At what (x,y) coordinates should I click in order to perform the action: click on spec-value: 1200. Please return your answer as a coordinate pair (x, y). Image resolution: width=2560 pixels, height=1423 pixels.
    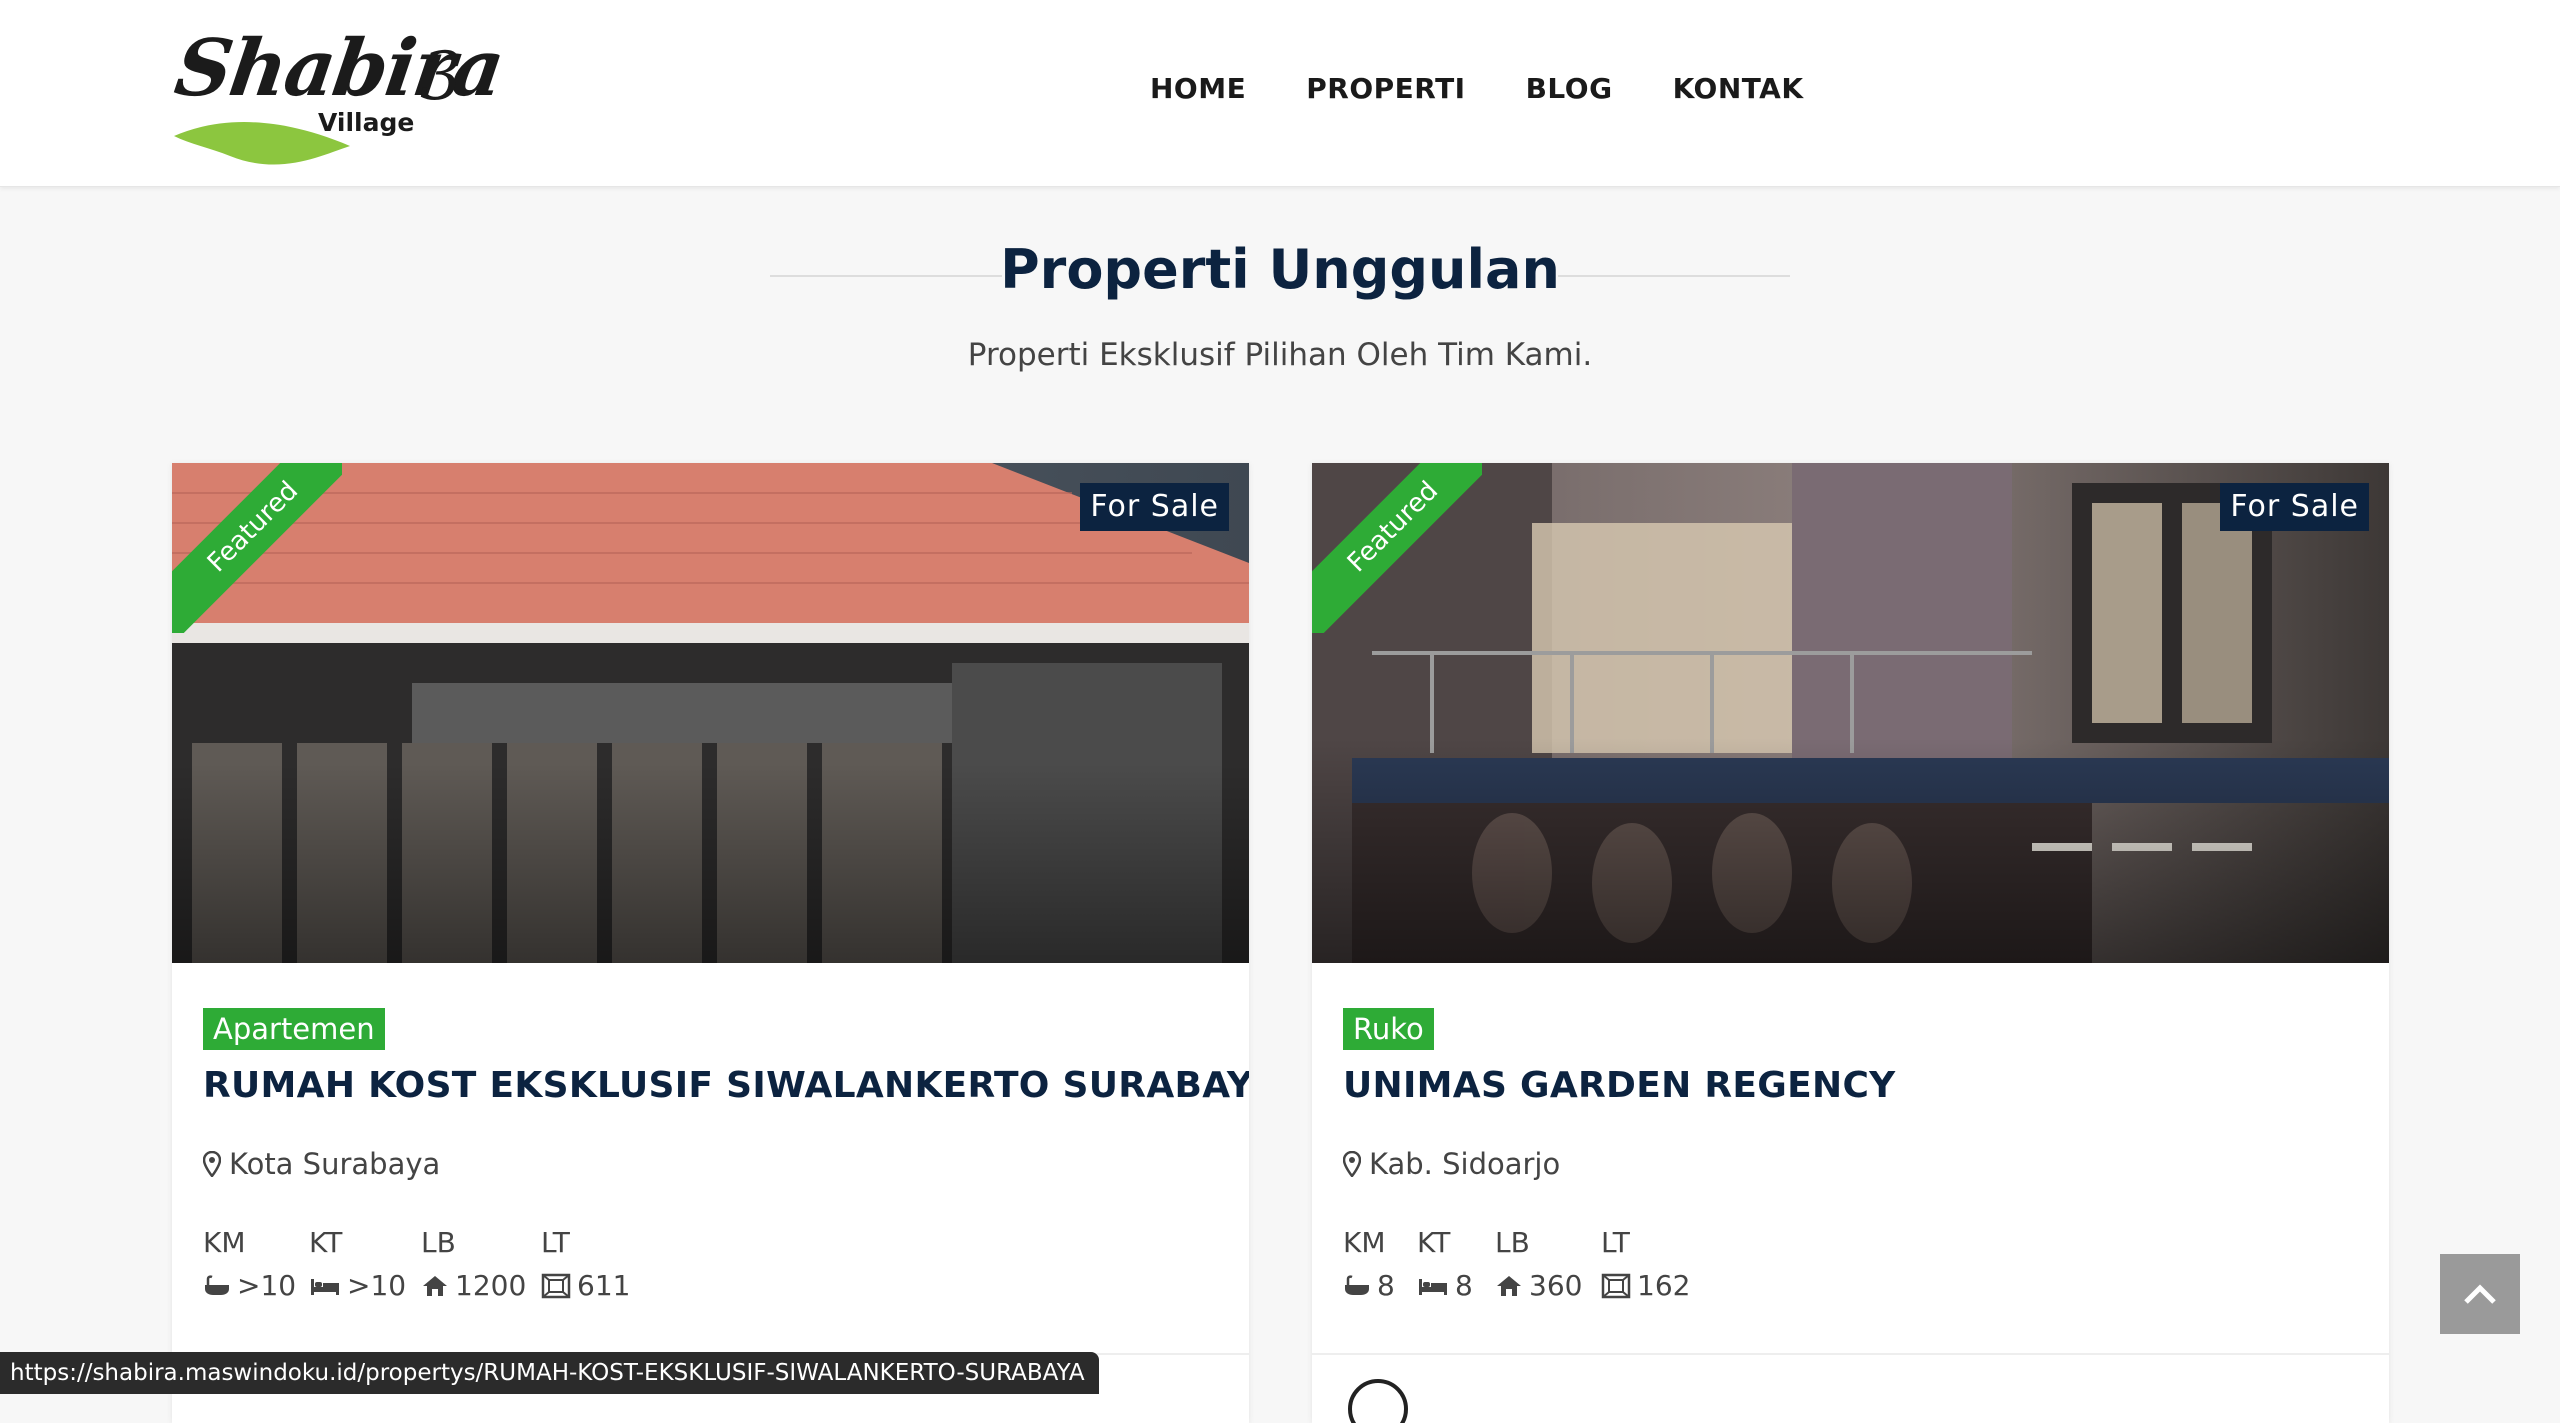
    Looking at the image, I should click on (491, 1285).